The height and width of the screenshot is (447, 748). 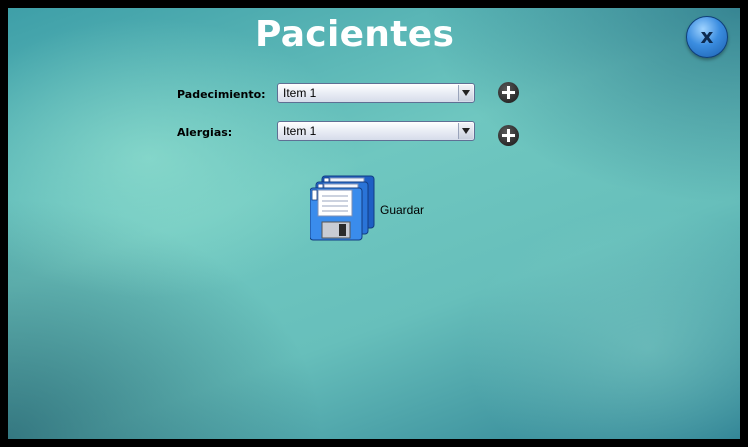 What do you see at coordinates (300, 93) in the screenshot?
I see `padecimiento-selected-value: Item 1` at bounding box center [300, 93].